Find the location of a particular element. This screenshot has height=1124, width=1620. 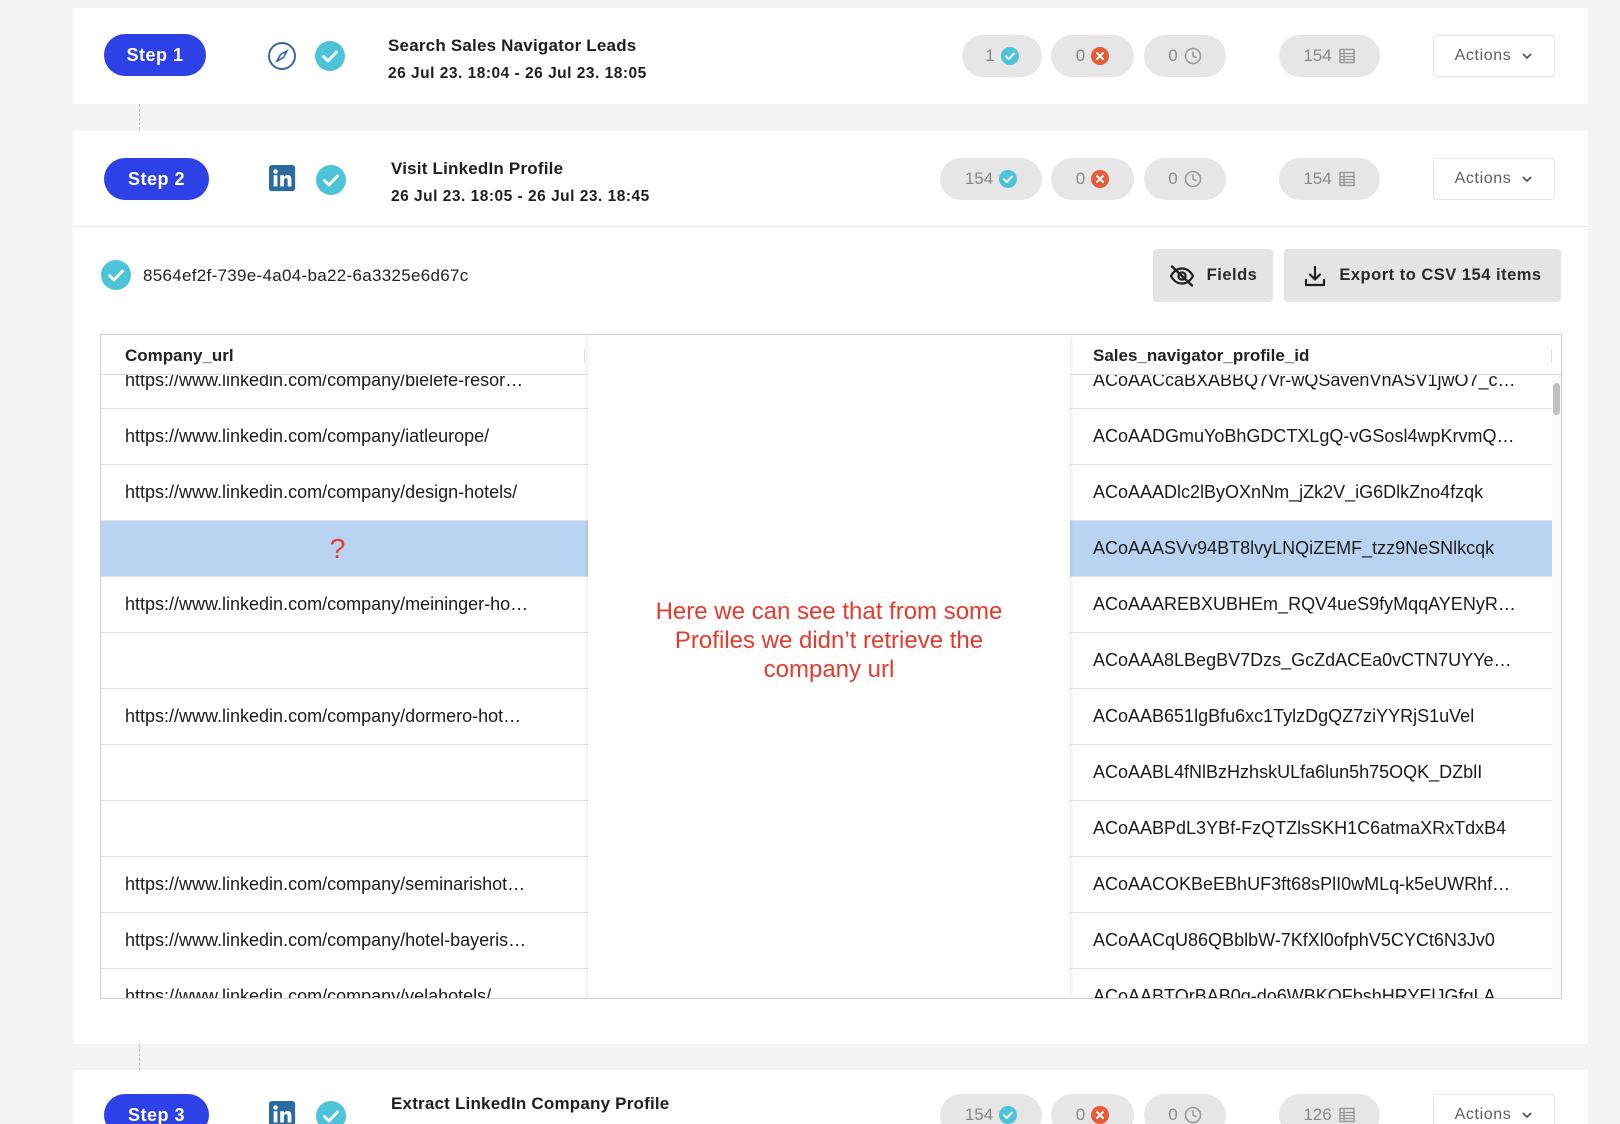

profile-id-cell: ACoAAASVv94BT8lvyLNQiZEMF_tzz9NeSNlkcqk is located at coordinates (1311, 549).